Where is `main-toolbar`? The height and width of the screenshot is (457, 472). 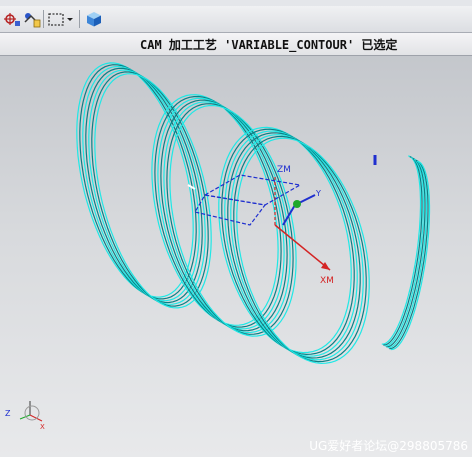 main-toolbar is located at coordinates (236, 19).